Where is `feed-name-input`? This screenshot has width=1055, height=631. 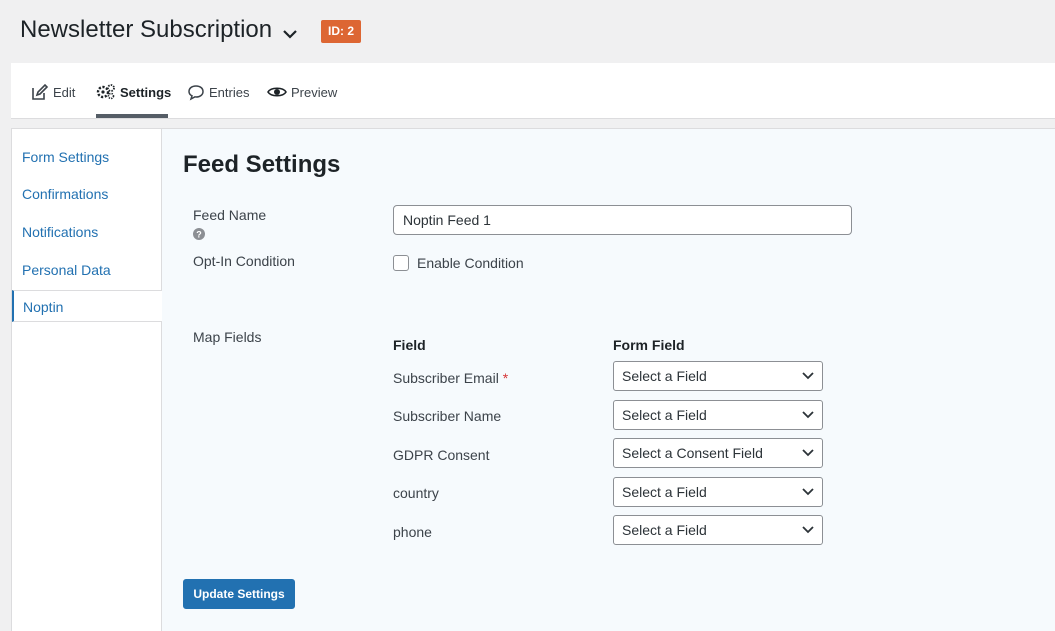
feed-name-input is located at coordinates (622, 220).